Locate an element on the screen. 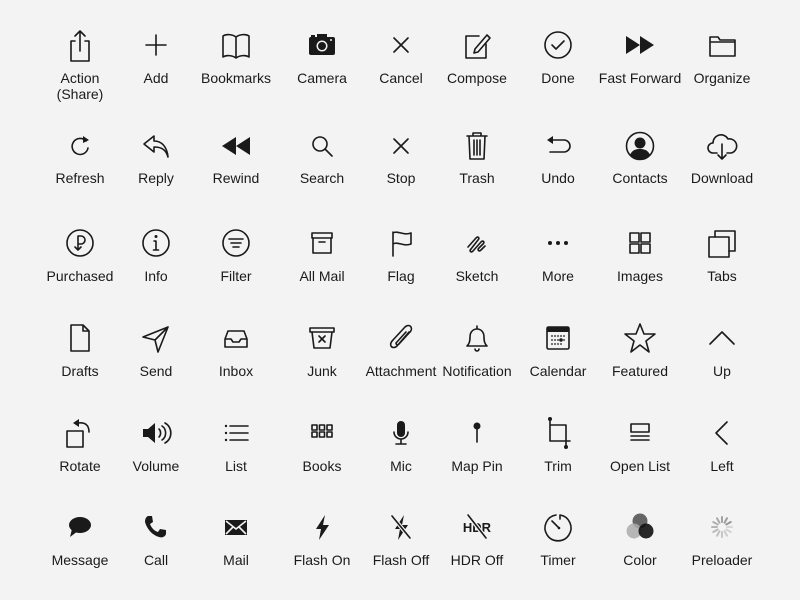  timer-icon is located at coordinates (558, 527).